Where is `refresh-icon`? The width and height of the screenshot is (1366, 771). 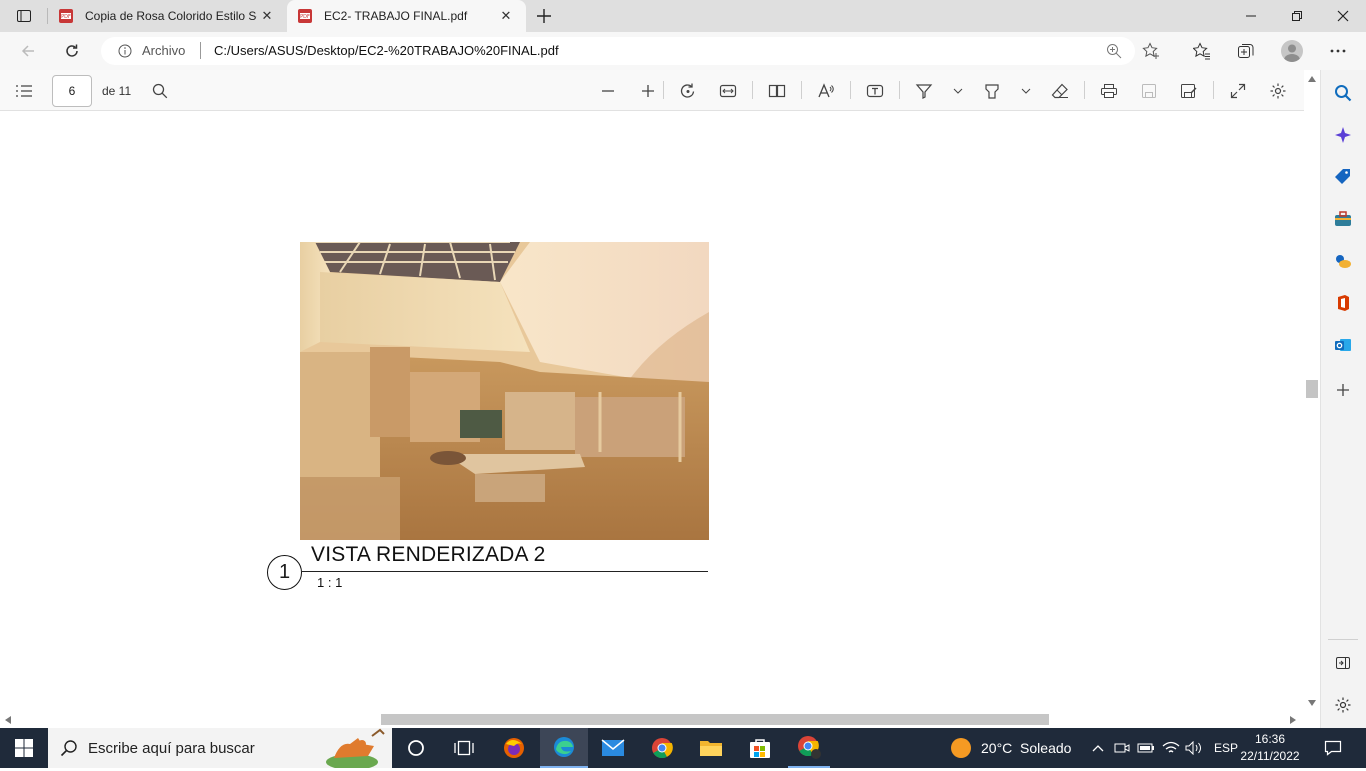
refresh-icon is located at coordinates (72, 51).